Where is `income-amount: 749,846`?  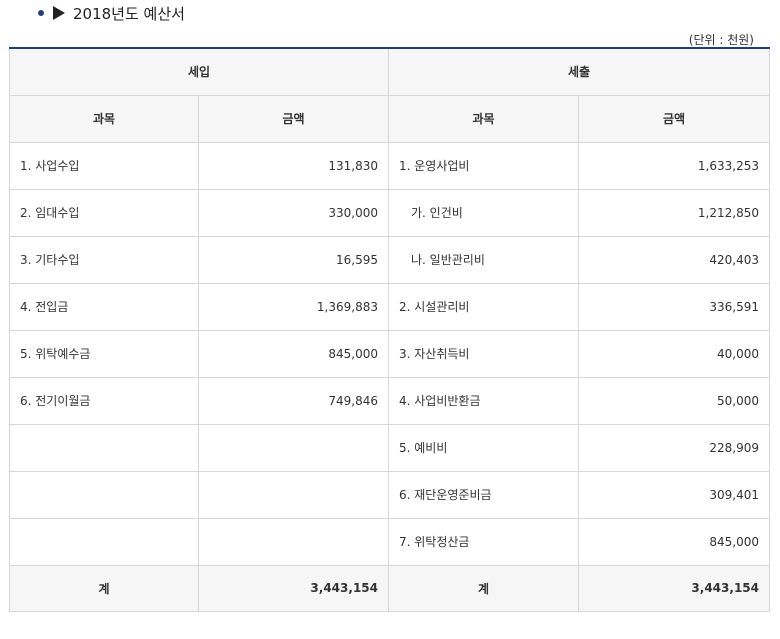
income-amount: 749,846 is located at coordinates (293, 400).